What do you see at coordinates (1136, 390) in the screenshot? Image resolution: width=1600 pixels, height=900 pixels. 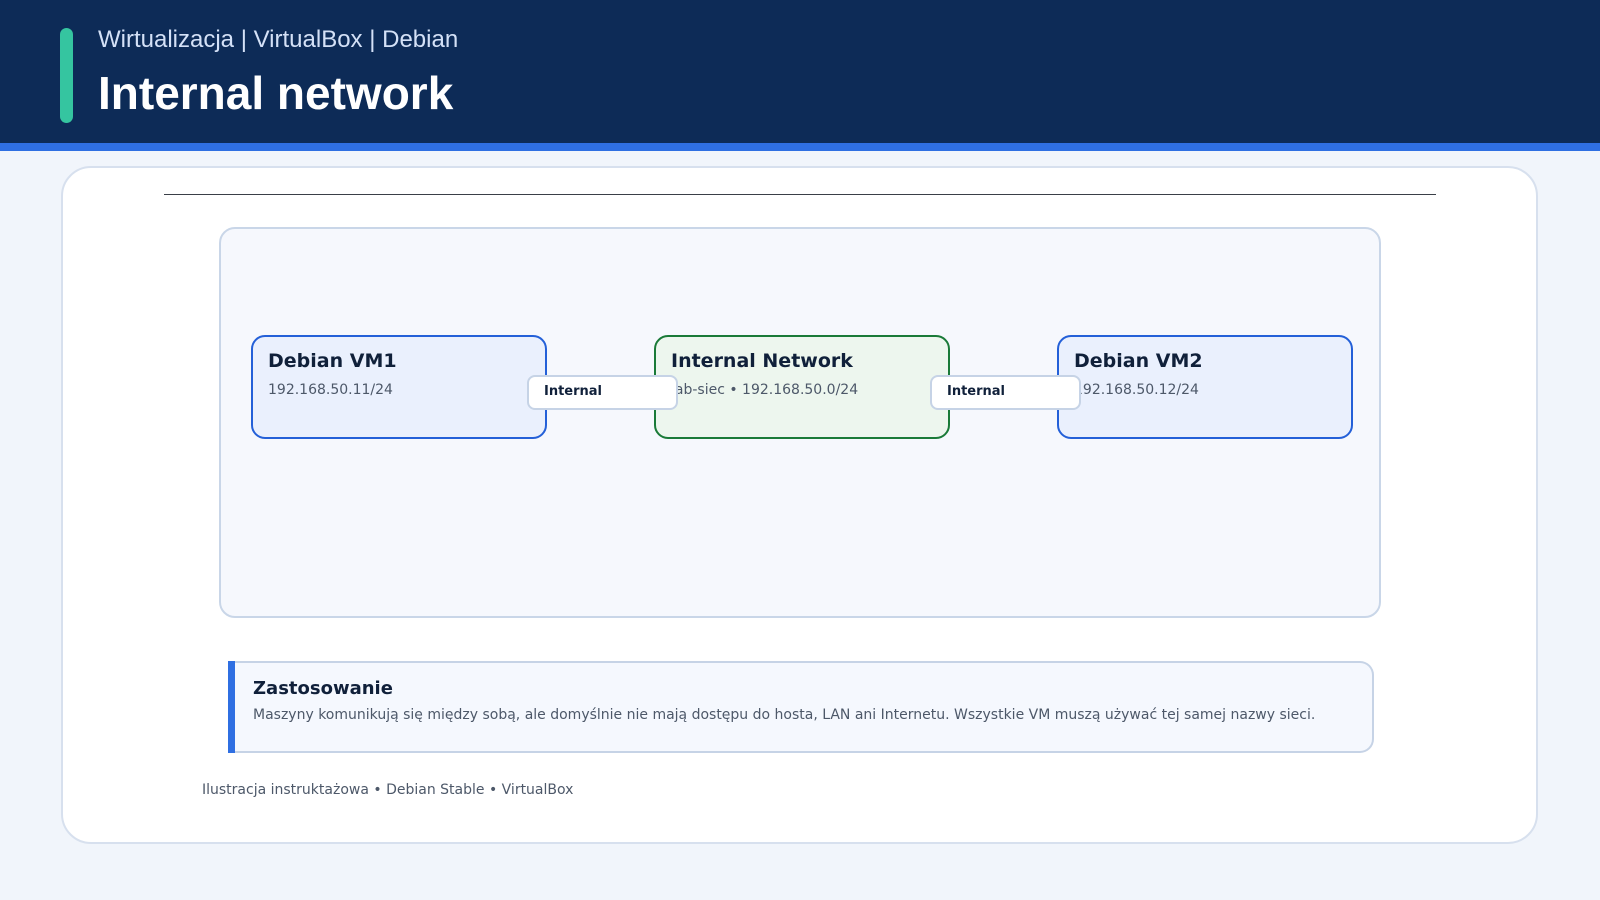 I see `node-address: 192.168.50.12/24` at bounding box center [1136, 390].